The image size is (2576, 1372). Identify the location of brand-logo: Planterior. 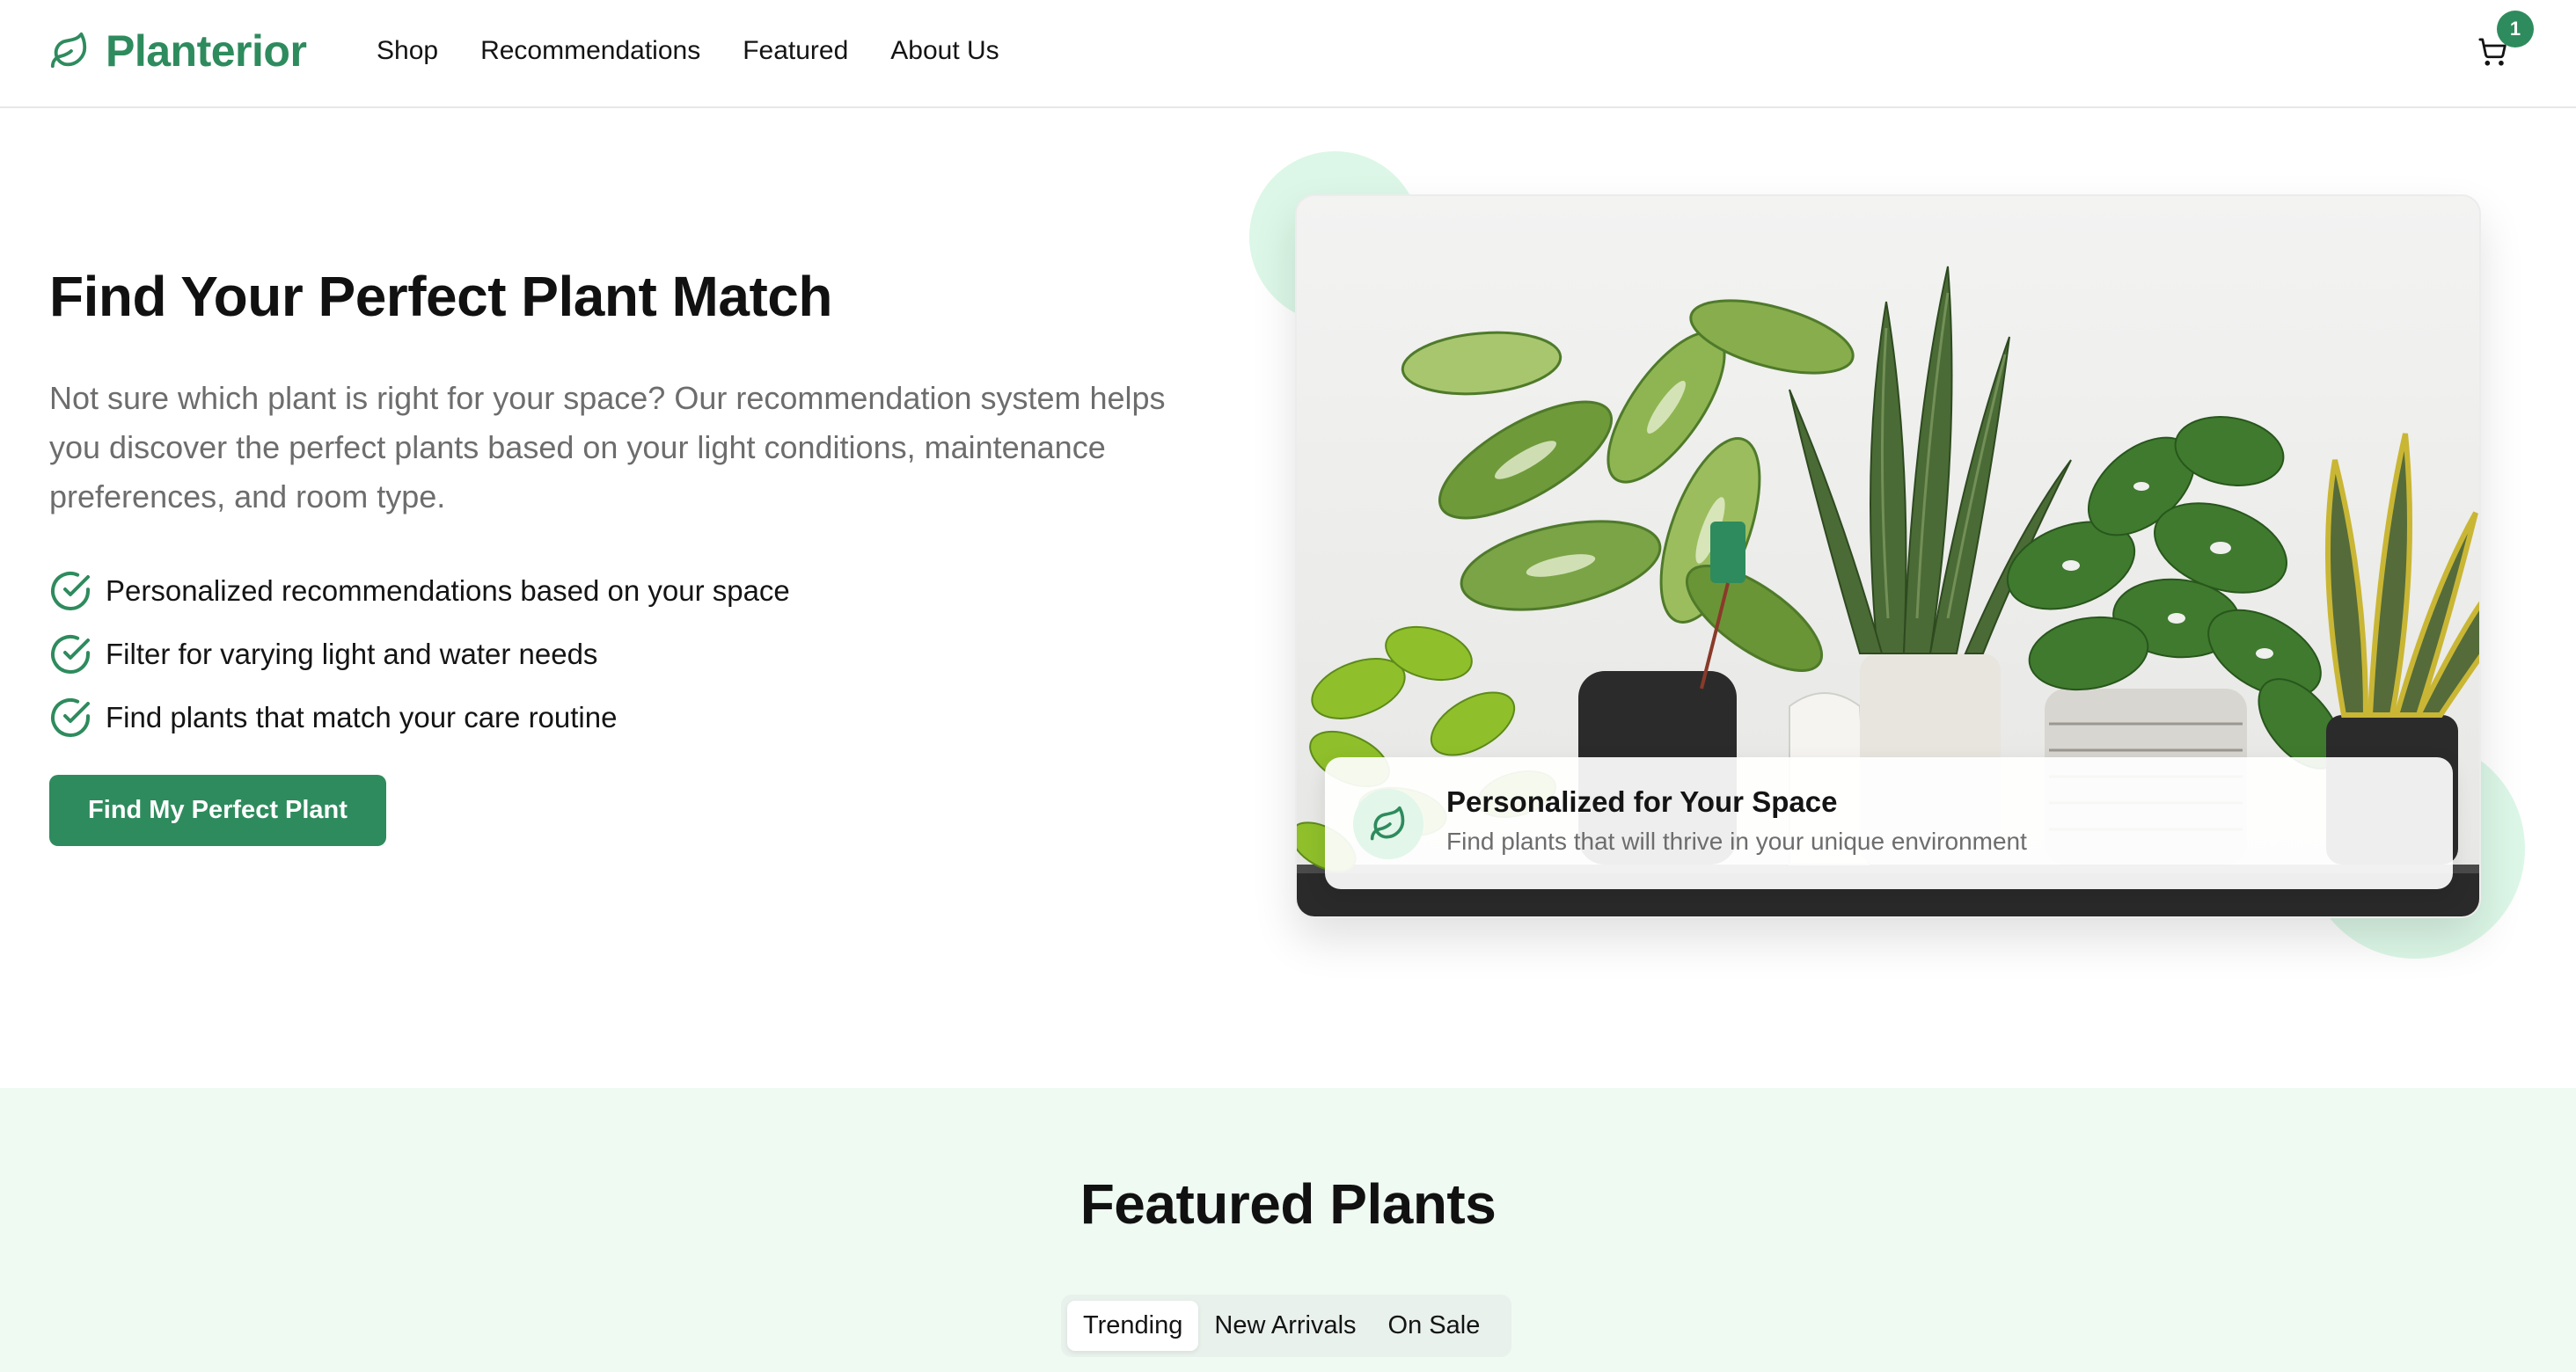
(178, 51).